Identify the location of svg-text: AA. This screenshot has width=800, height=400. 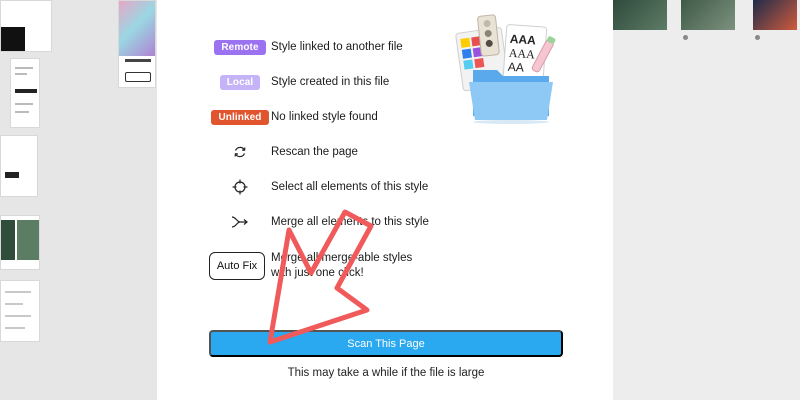
(515, 67).